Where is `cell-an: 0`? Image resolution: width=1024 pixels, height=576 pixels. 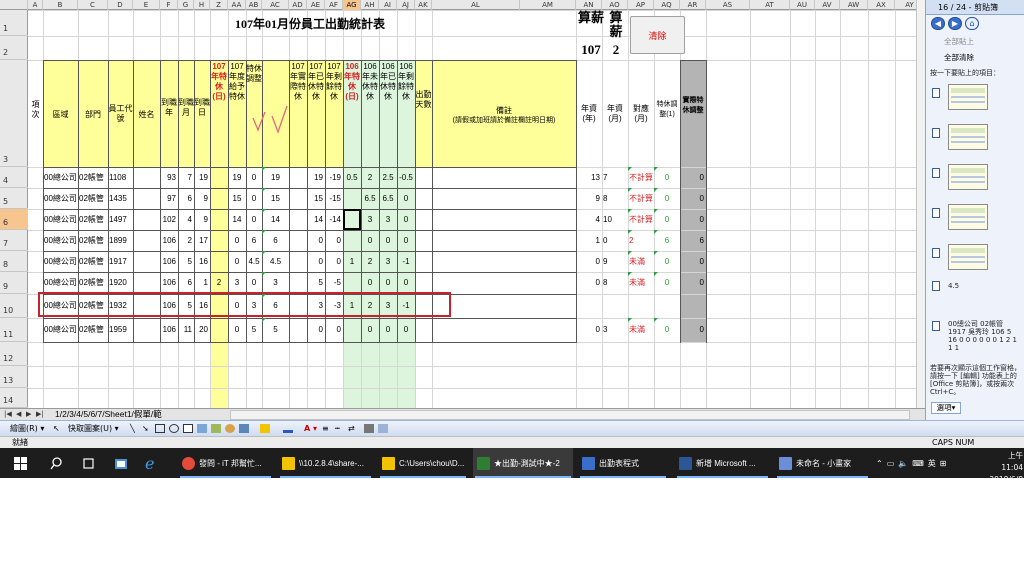
cell-an: 0 is located at coordinates (589, 330).